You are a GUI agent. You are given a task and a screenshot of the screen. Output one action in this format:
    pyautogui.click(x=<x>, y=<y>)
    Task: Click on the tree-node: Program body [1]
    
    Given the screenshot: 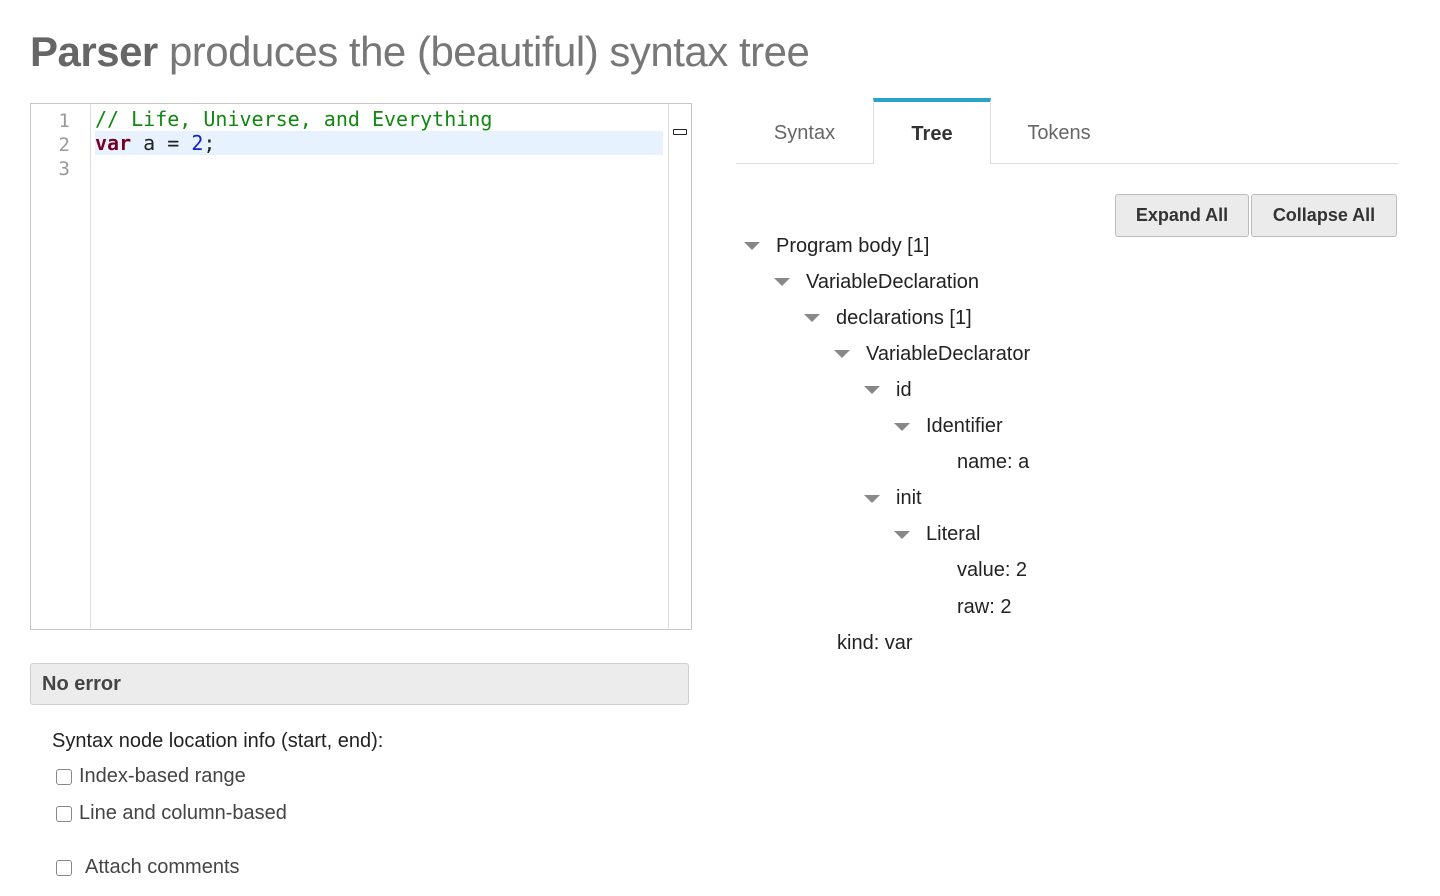 What is the action you would take?
    pyautogui.click(x=836, y=246)
    